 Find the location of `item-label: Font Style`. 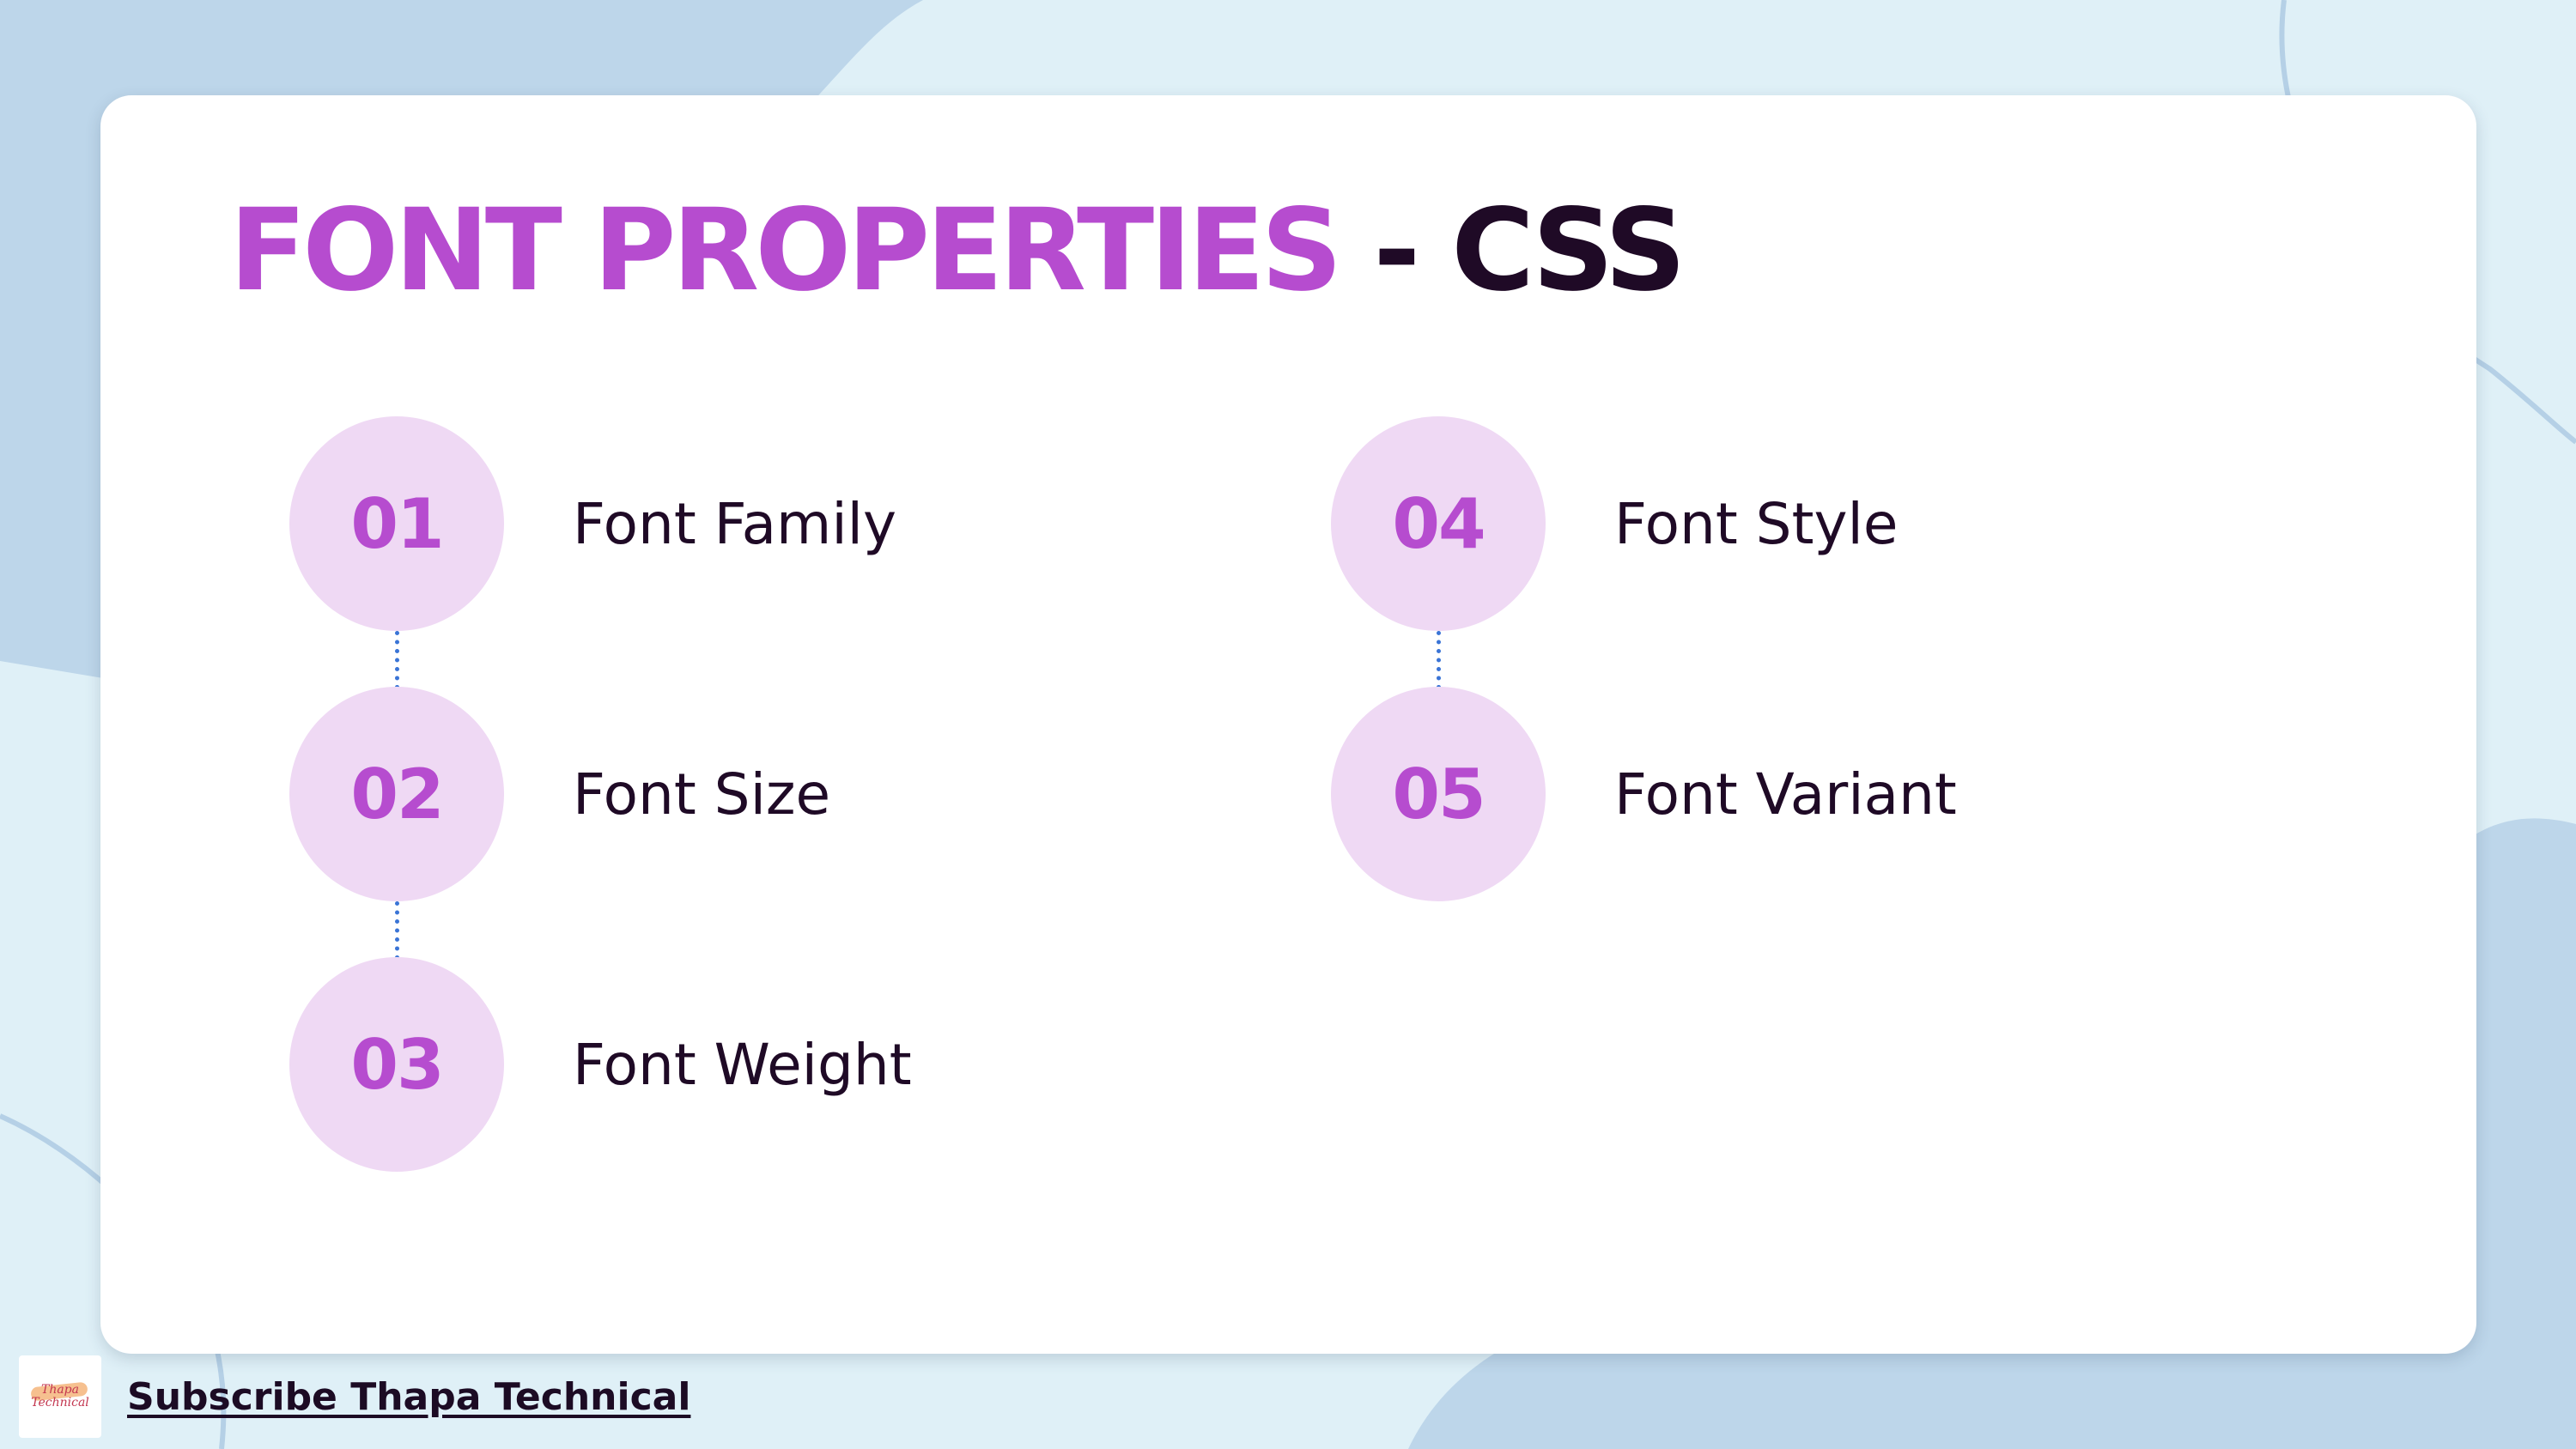

item-label: Font Style is located at coordinates (1756, 523).